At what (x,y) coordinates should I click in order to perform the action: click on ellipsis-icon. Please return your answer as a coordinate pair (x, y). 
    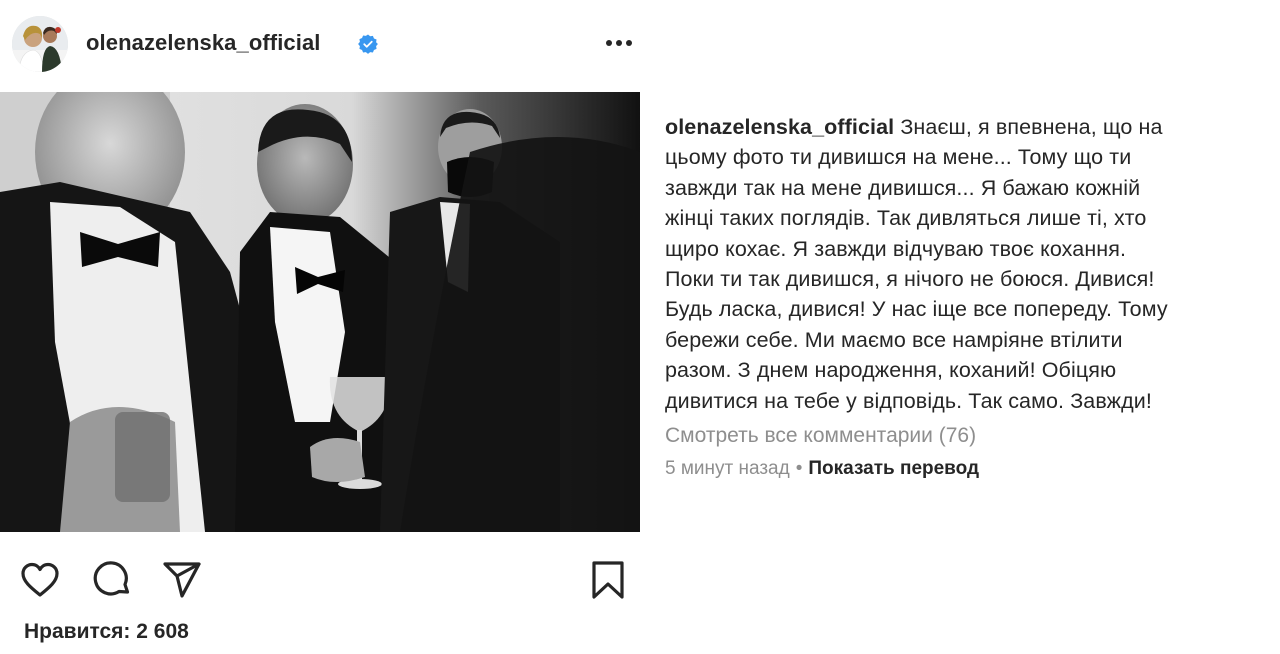
    Looking at the image, I should click on (619, 43).